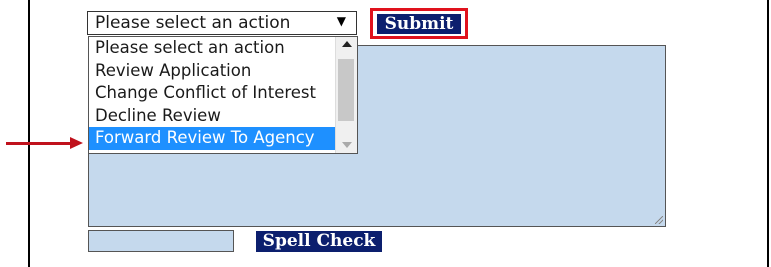 The width and height of the screenshot is (771, 267). Describe the element at coordinates (347, 145) in the screenshot. I see `scroll-down-icon` at that location.